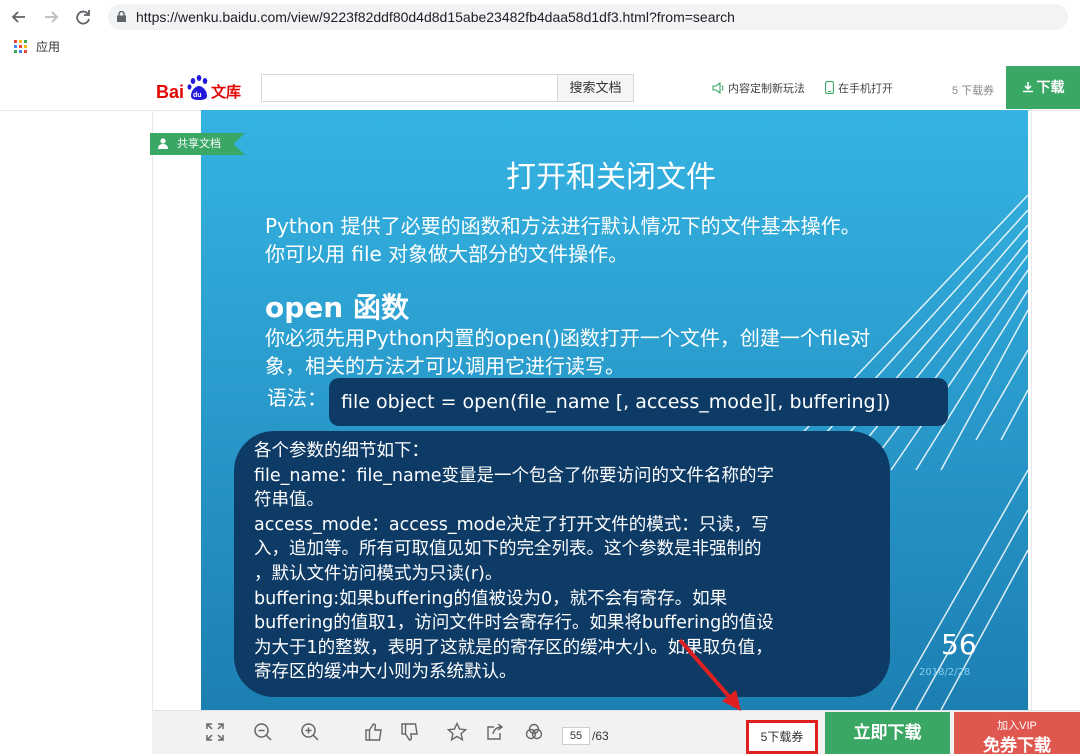  What do you see at coordinates (197, 95) in the screenshot?
I see `svg-text: du` at bounding box center [197, 95].